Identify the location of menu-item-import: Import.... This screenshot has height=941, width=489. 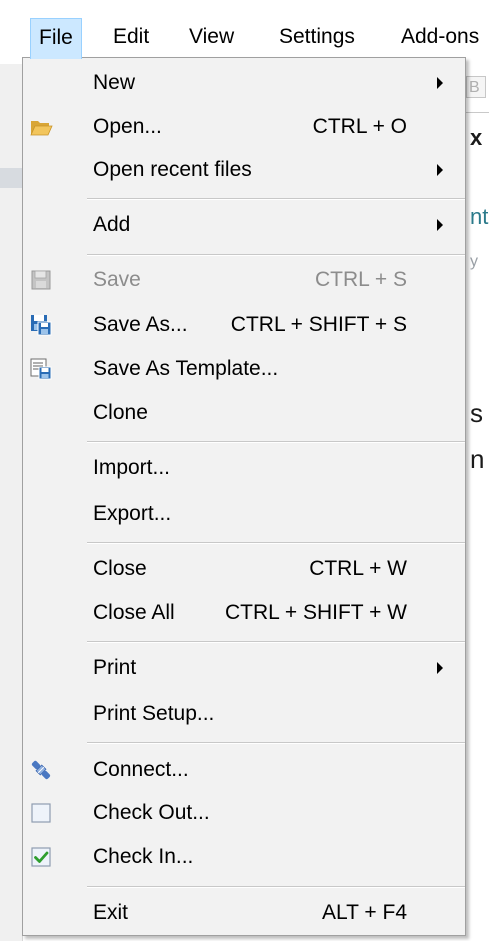
(244, 468).